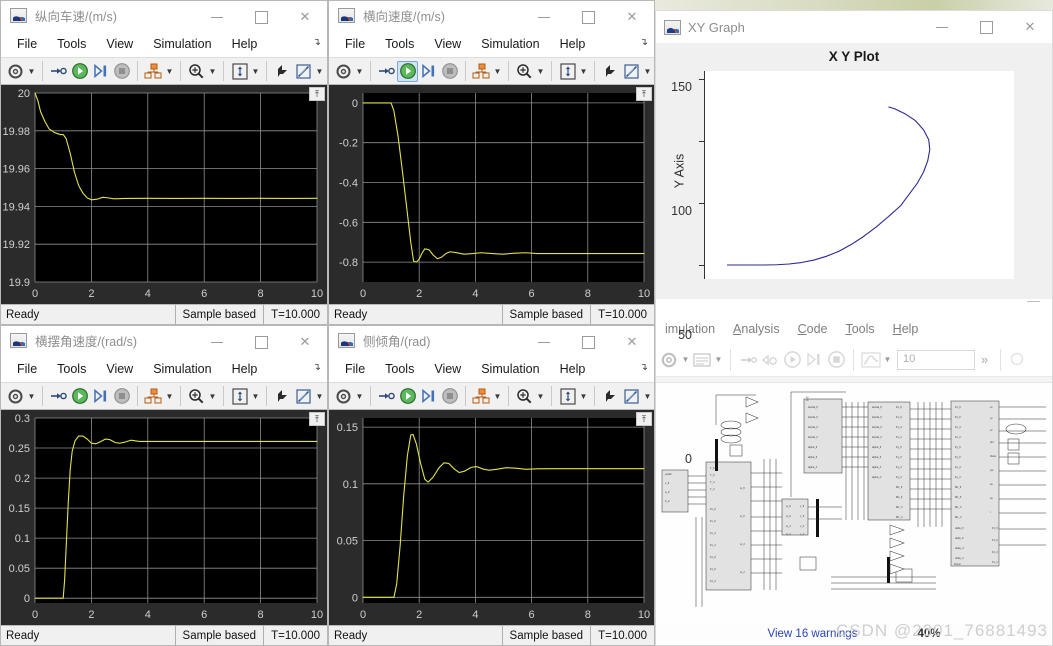 The height and width of the screenshot is (646, 1053). What do you see at coordinates (871, 360) in the screenshot?
I see `simulation-mode-icon` at bounding box center [871, 360].